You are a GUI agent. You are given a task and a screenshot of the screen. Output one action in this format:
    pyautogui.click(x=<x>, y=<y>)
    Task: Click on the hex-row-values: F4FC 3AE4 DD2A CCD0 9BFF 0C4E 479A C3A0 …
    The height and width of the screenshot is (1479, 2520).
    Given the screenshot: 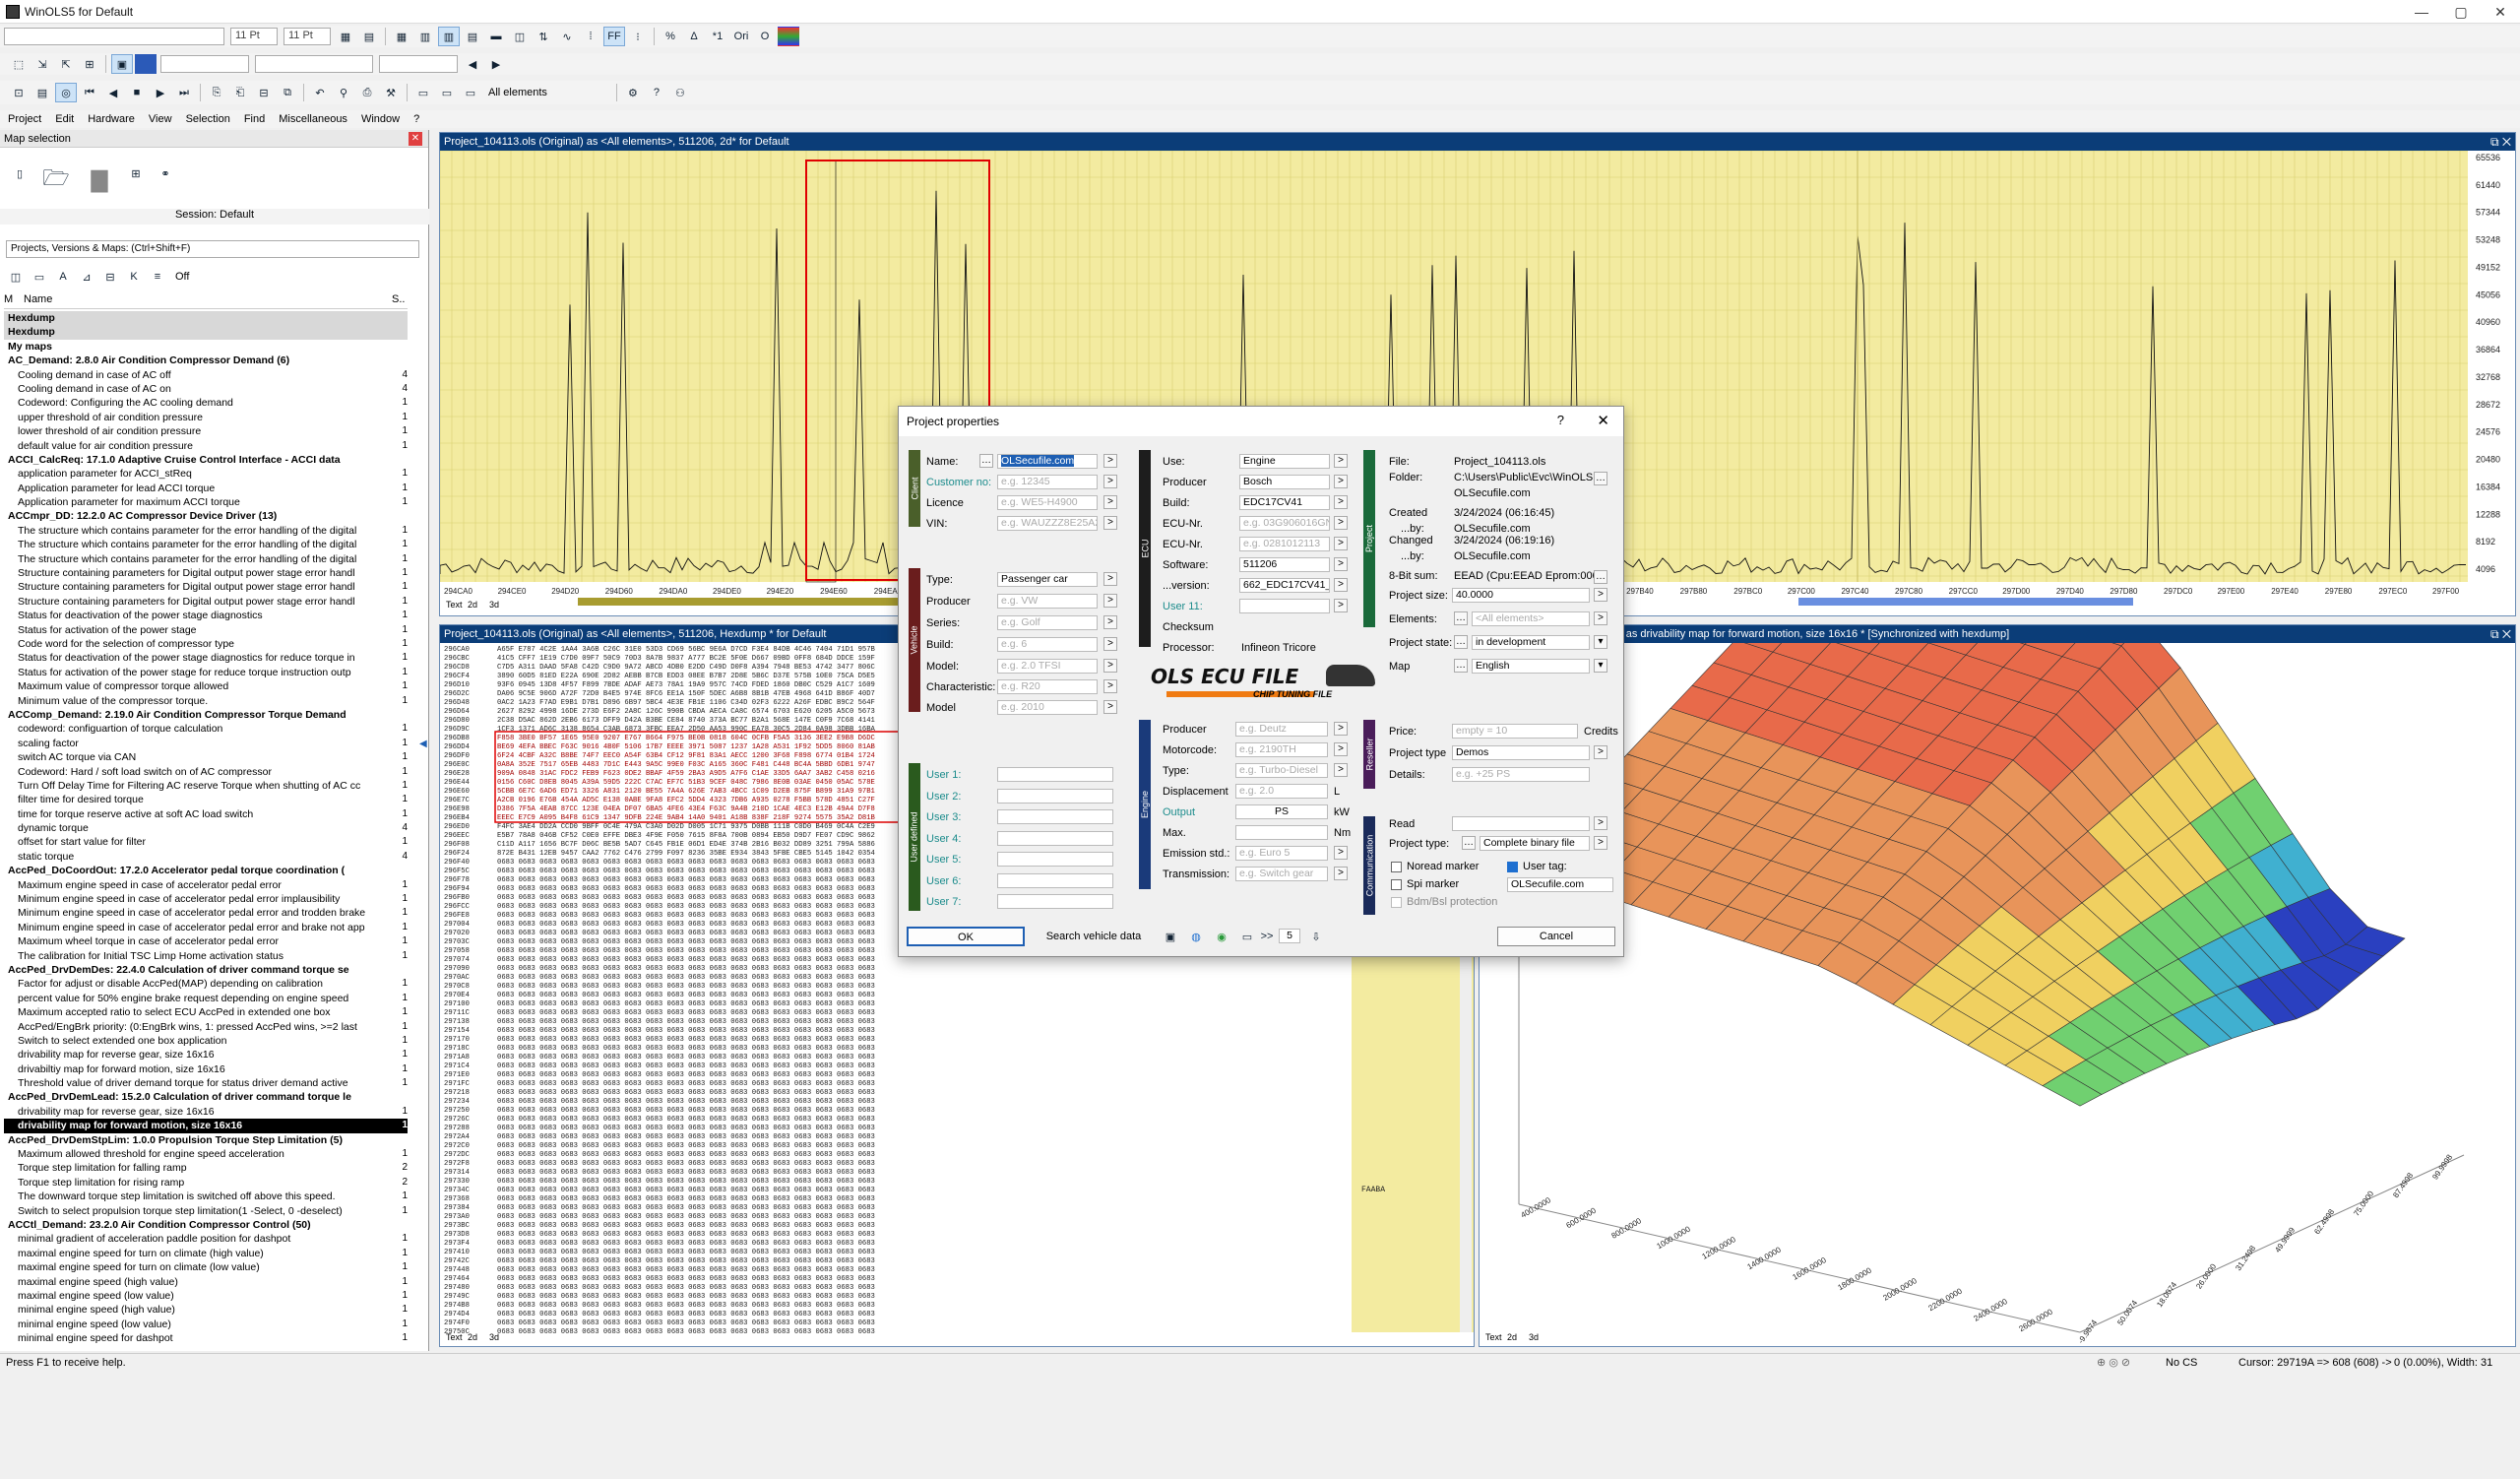 What is the action you would take?
    pyautogui.click(x=686, y=827)
    